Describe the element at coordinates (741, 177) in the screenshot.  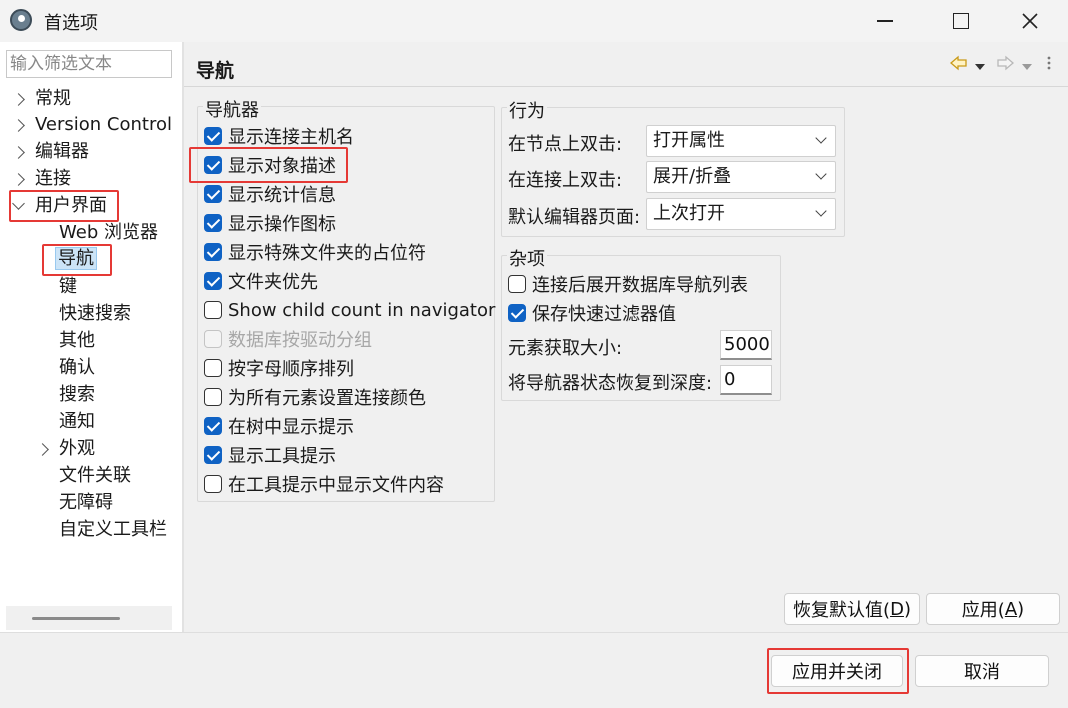
I see `connection-double-click-select: 展开/折叠` at that location.